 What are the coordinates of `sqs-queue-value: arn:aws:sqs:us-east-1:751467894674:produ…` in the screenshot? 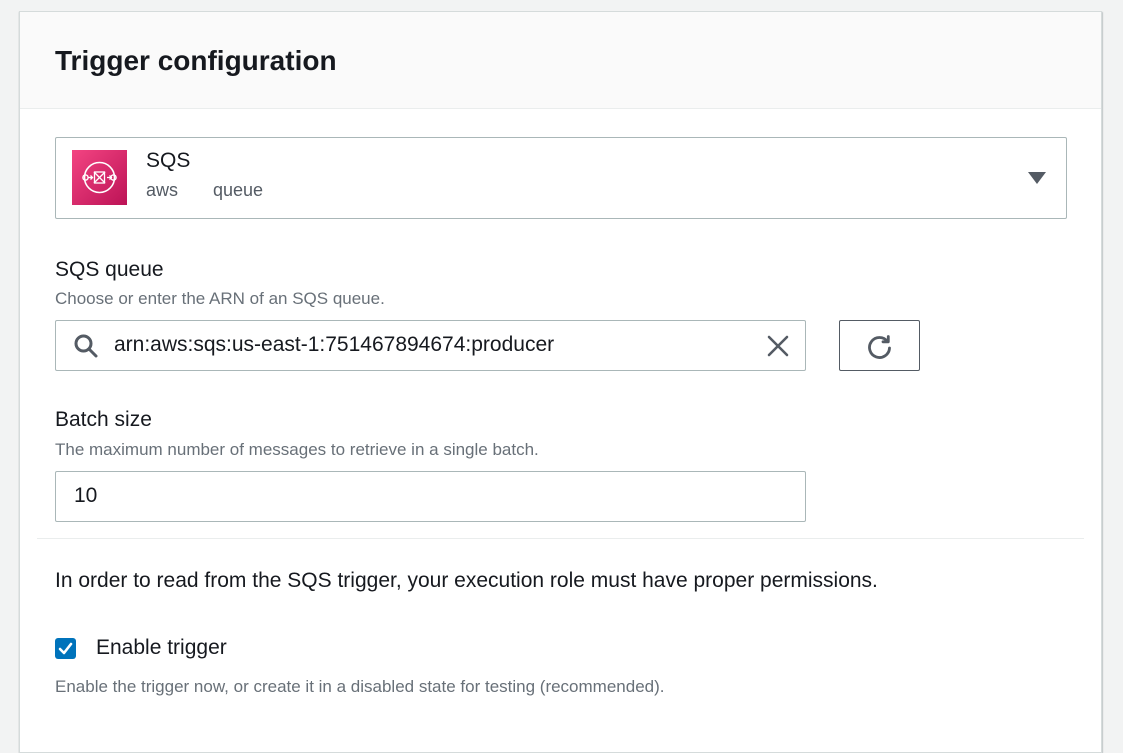 It's located at (334, 345).